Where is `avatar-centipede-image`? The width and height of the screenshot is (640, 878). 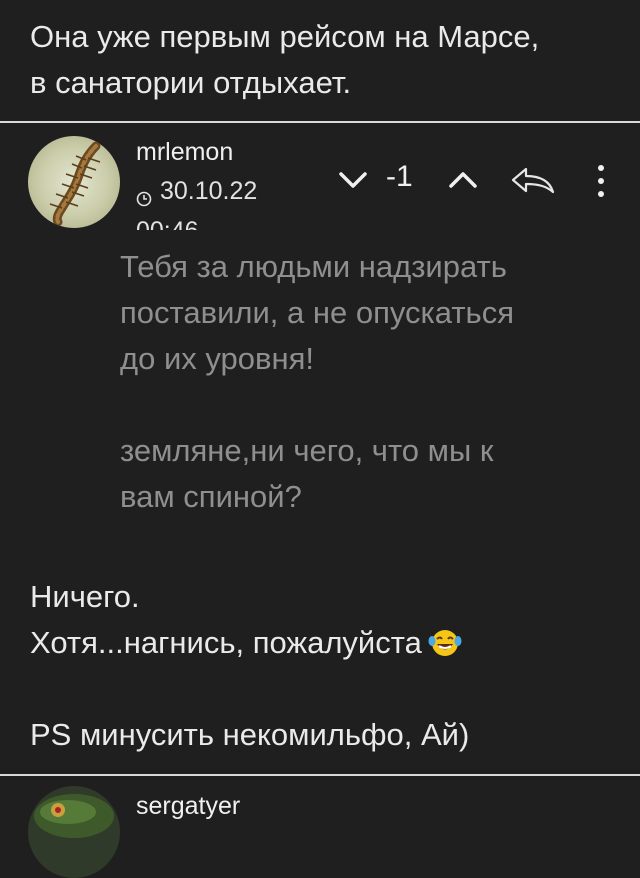
avatar-centipede-image is located at coordinates (75, 184).